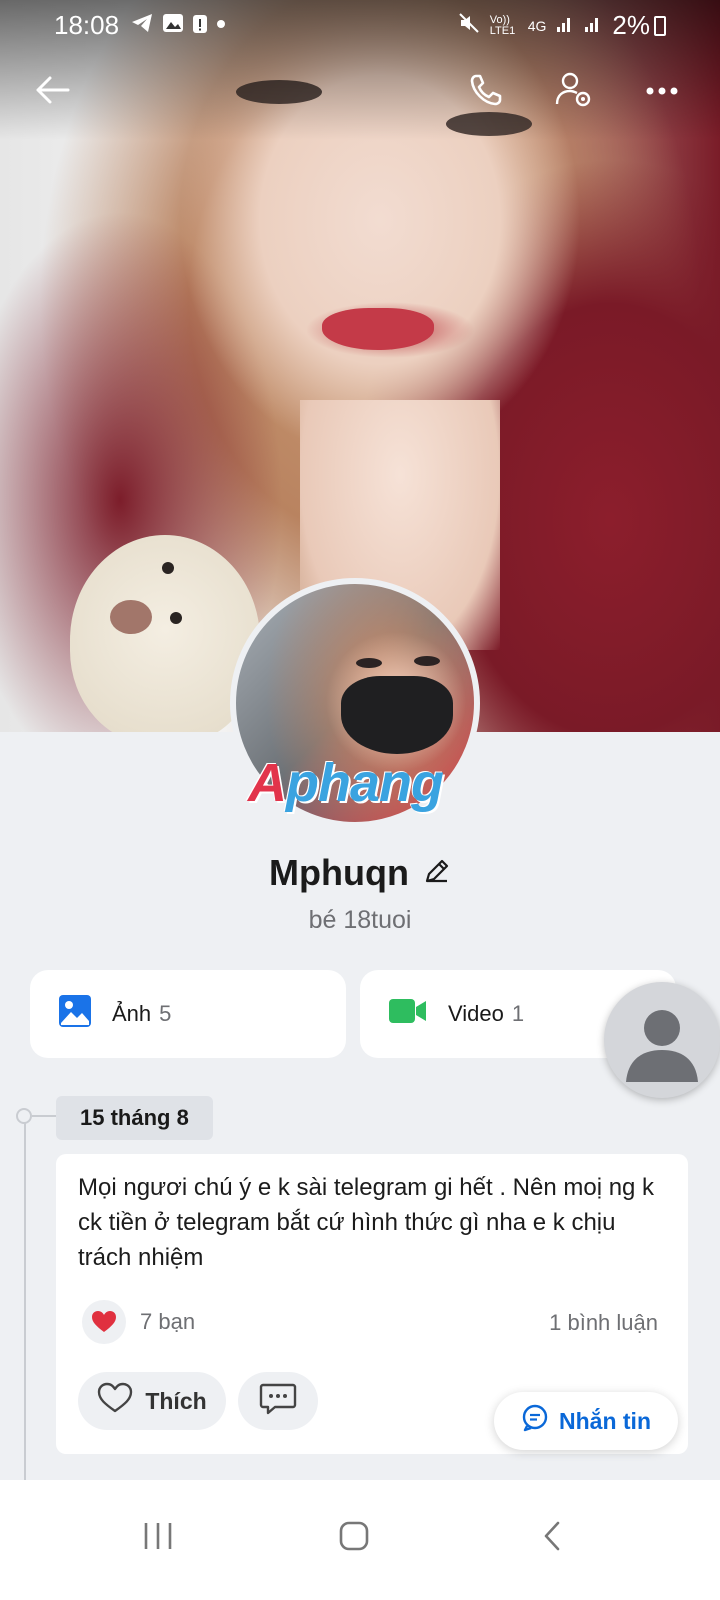 The image size is (720, 1600). Describe the element at coordinates (535, 1421) in the screenshot. I see `chat-bubble-icon` at that location.